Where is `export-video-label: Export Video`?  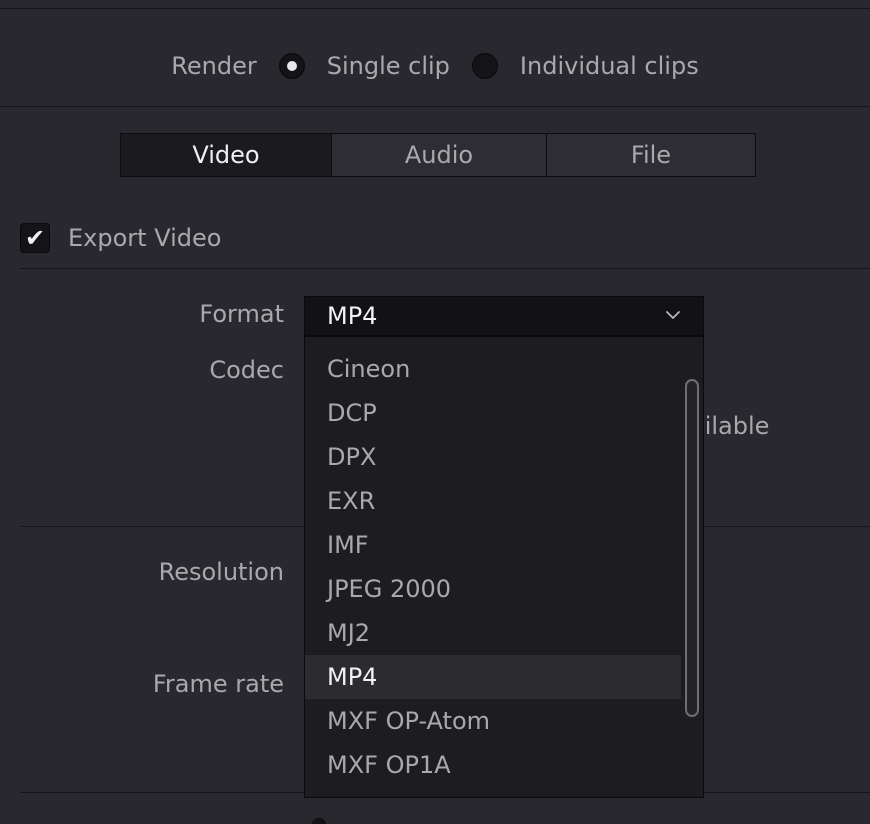
export-video-label: Export Video is located at coordinates (144, 238).